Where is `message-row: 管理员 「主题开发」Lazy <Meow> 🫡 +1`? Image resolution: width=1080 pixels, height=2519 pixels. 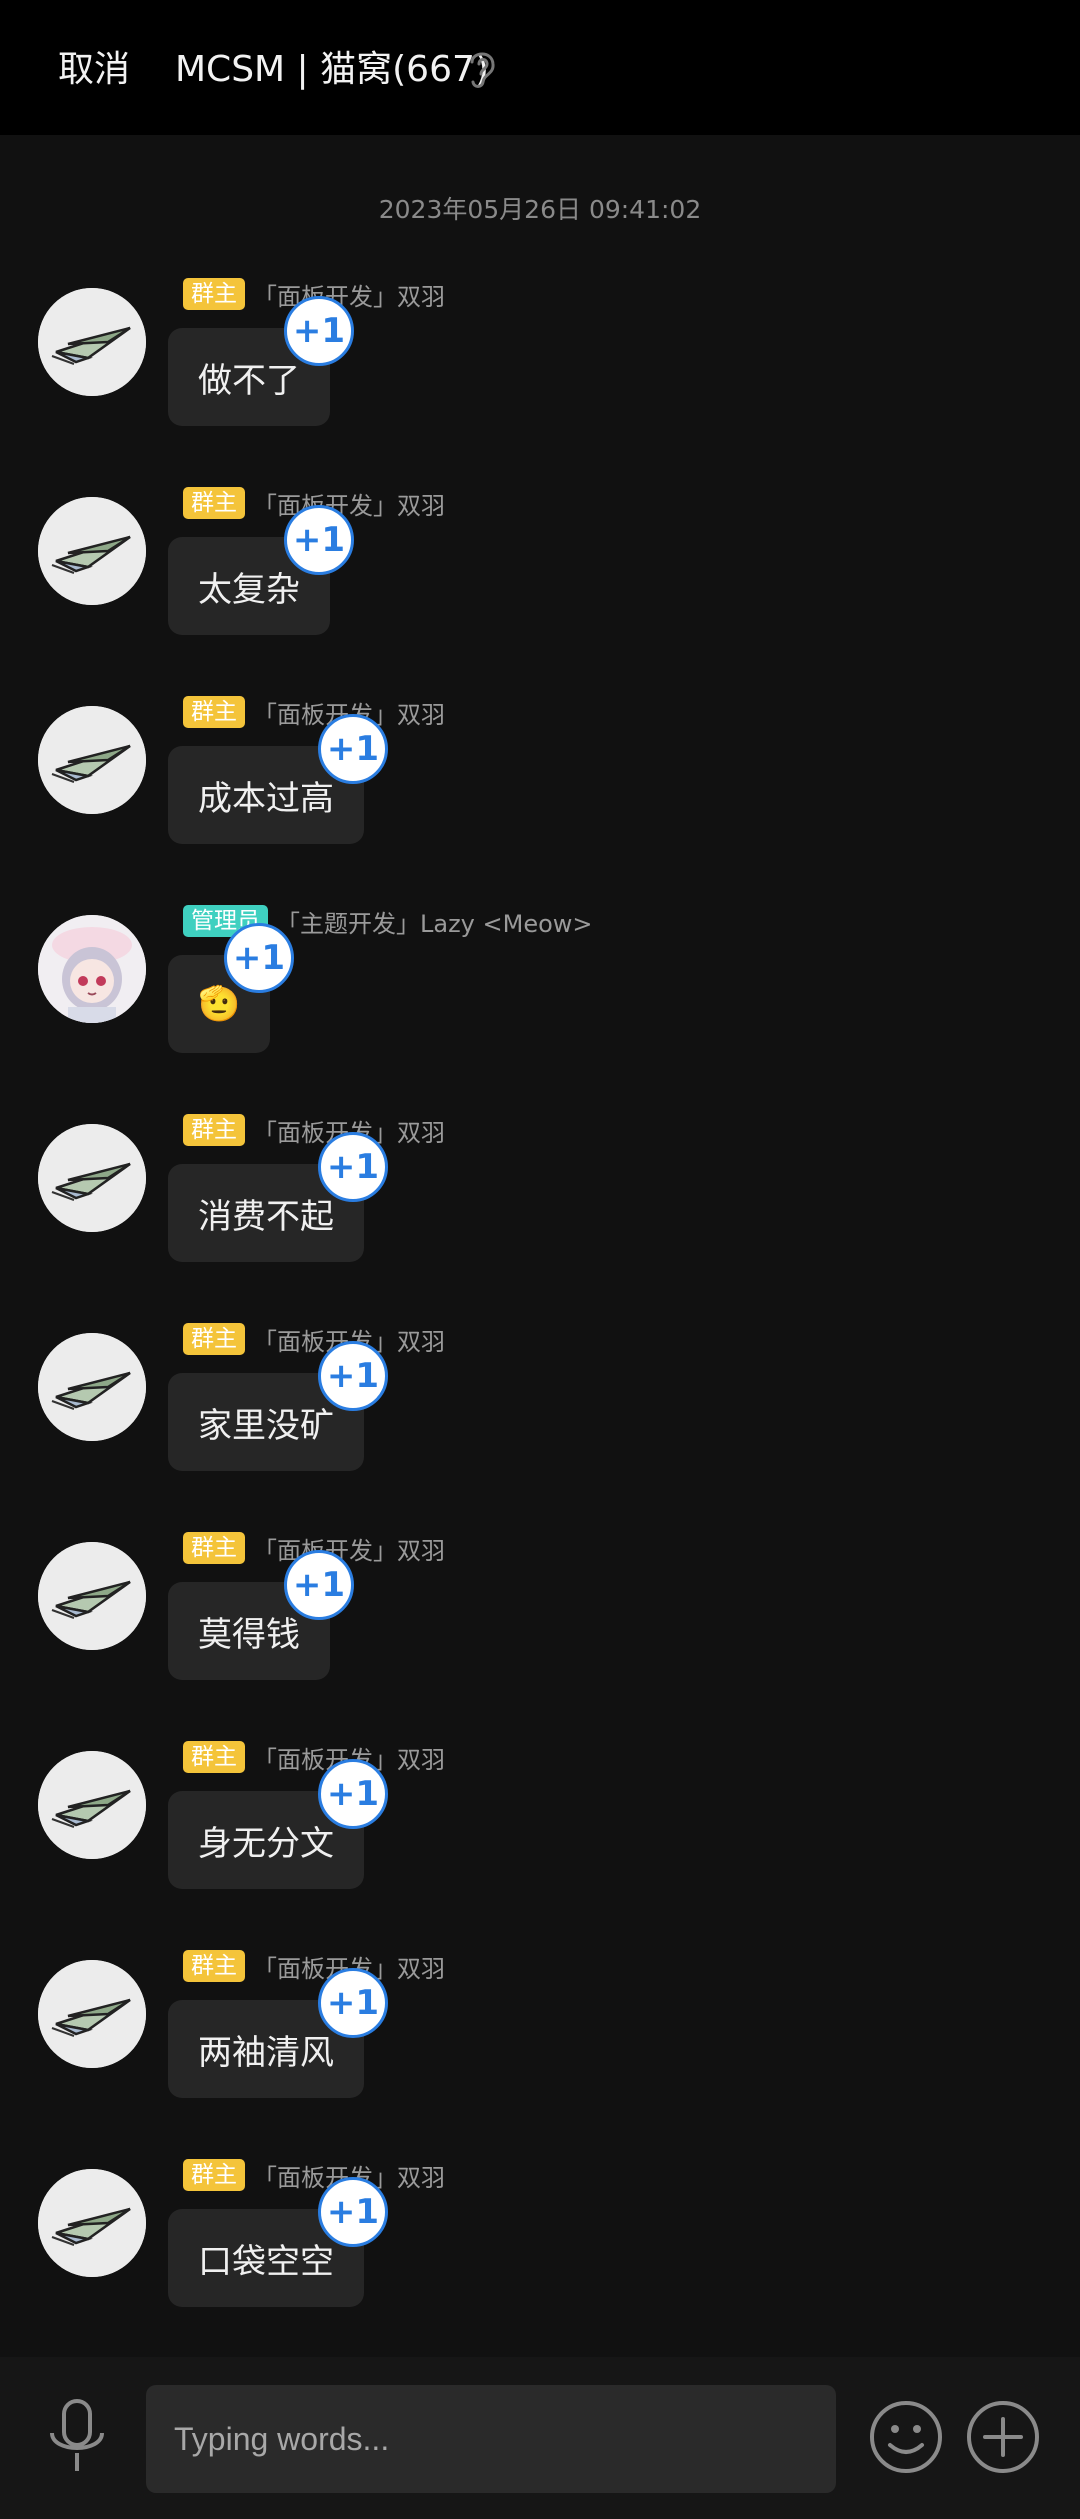
message-row: 管理员 「主题开发」Lazy <Meow> 🫡 +1 is located at coordinates (540, 1003).